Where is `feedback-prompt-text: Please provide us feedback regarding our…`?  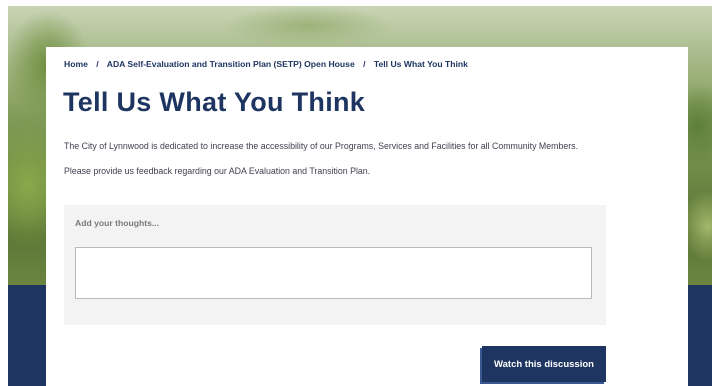 feedback-prompt-text: Please provide us feedback regarding our… is located at coordinates (217, 171).